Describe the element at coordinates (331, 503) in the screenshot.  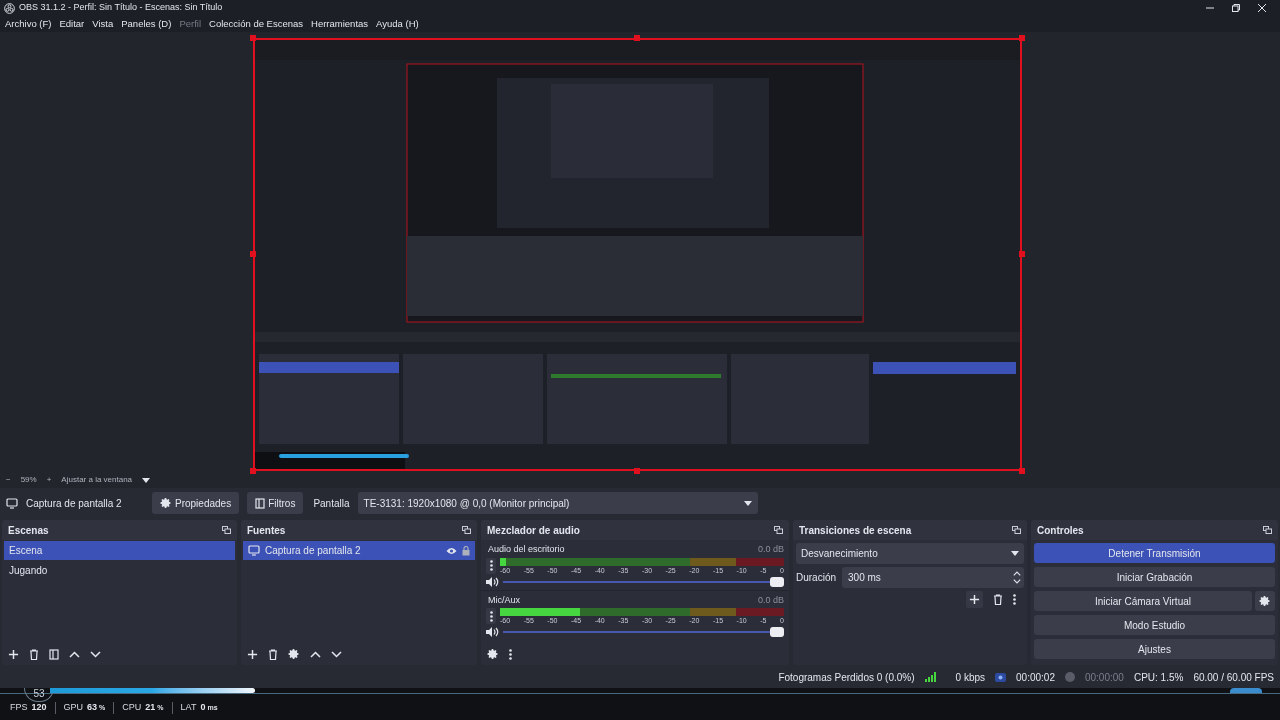
I see `field-label: Pantalla` at that location.